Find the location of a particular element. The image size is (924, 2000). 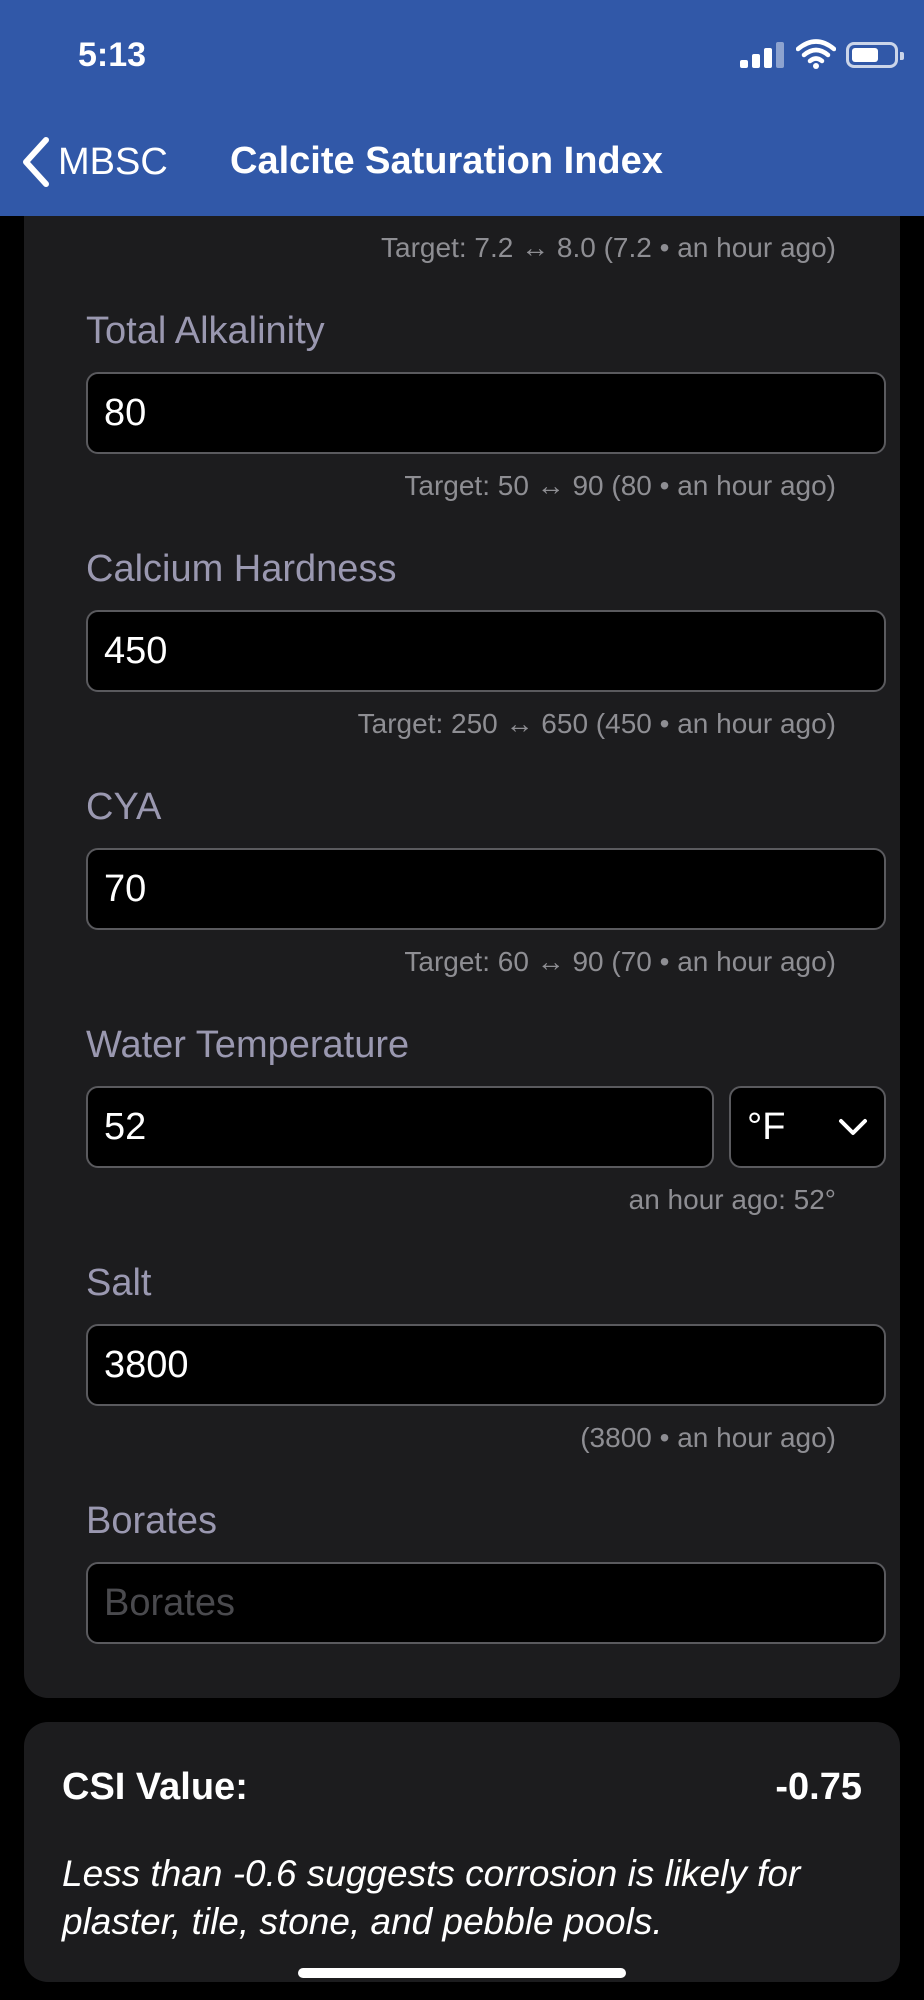

page-title: Calcite Saturation Index is located at coordinates (446, 161).